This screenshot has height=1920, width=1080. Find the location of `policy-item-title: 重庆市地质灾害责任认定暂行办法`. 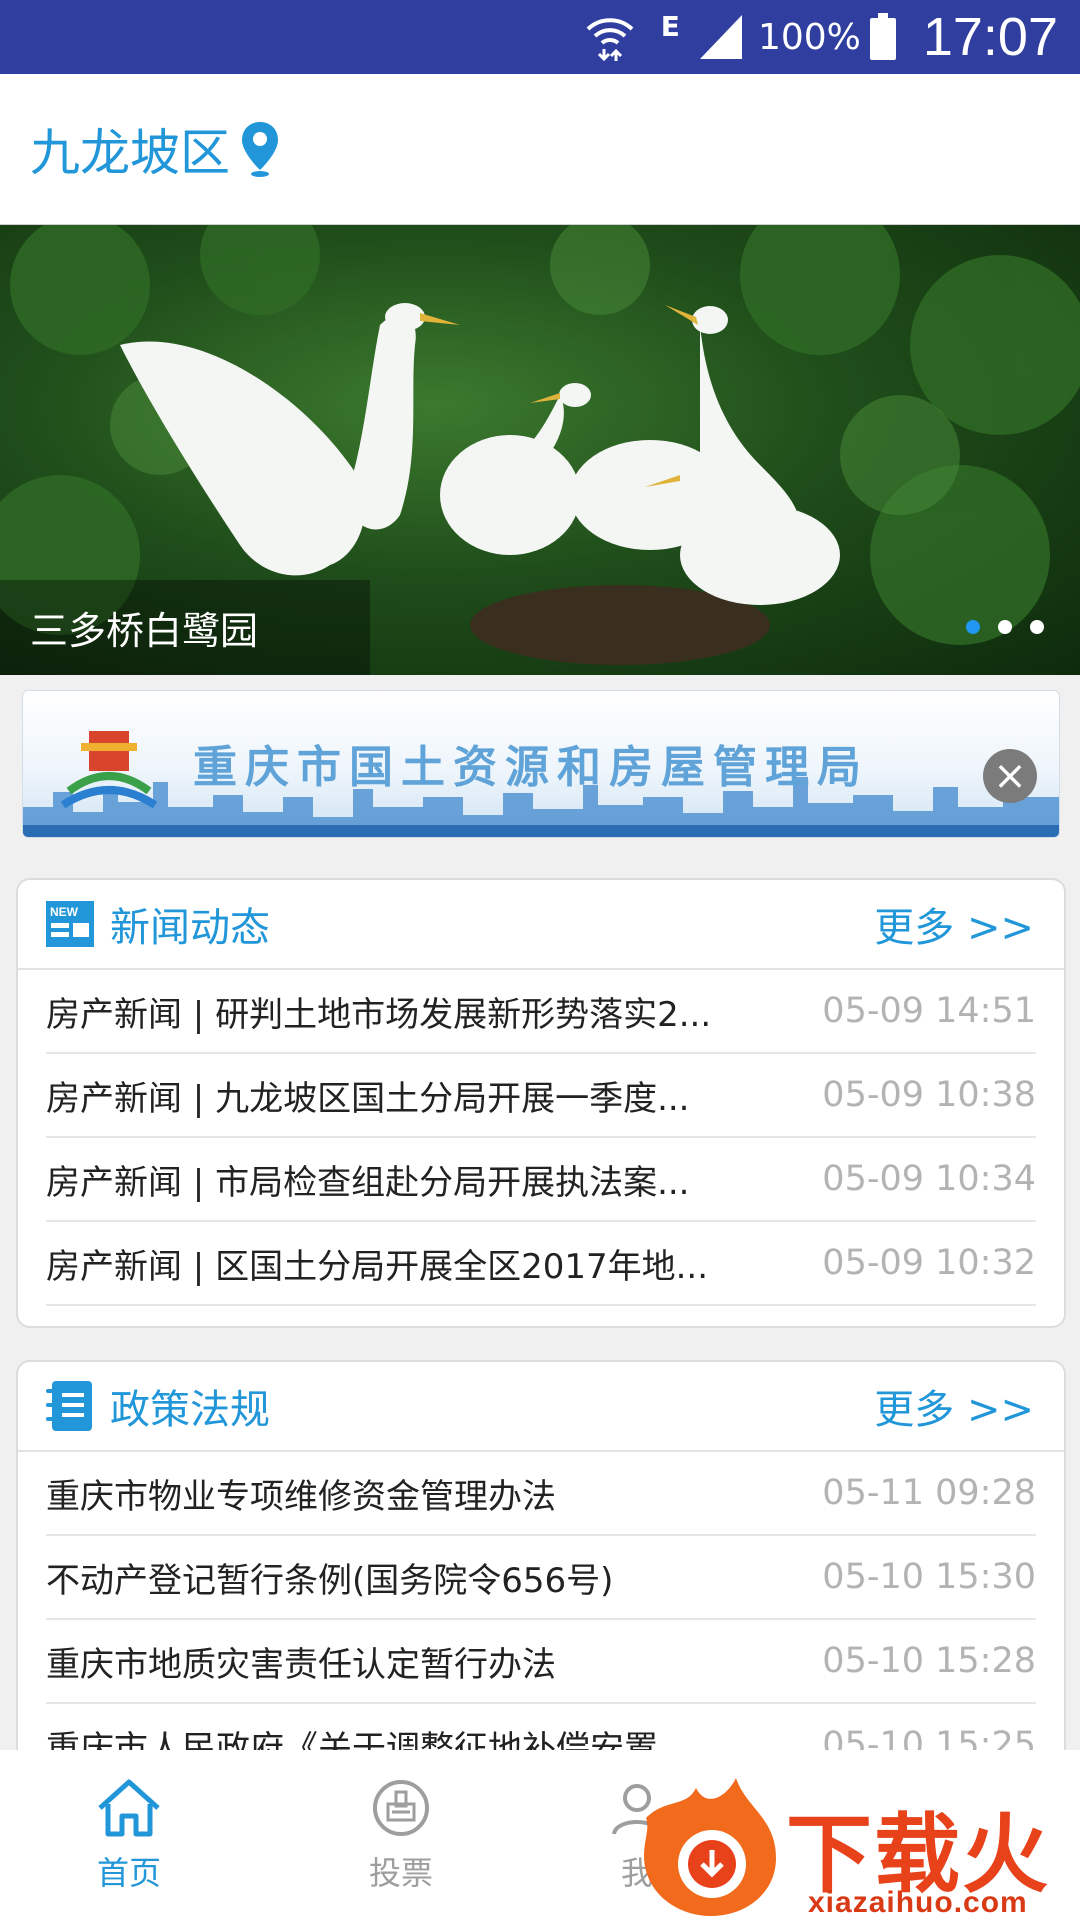

policy-item-title: 重庆市地质灾害责任认定暂行办法 is located at coordinates (301, 1664).